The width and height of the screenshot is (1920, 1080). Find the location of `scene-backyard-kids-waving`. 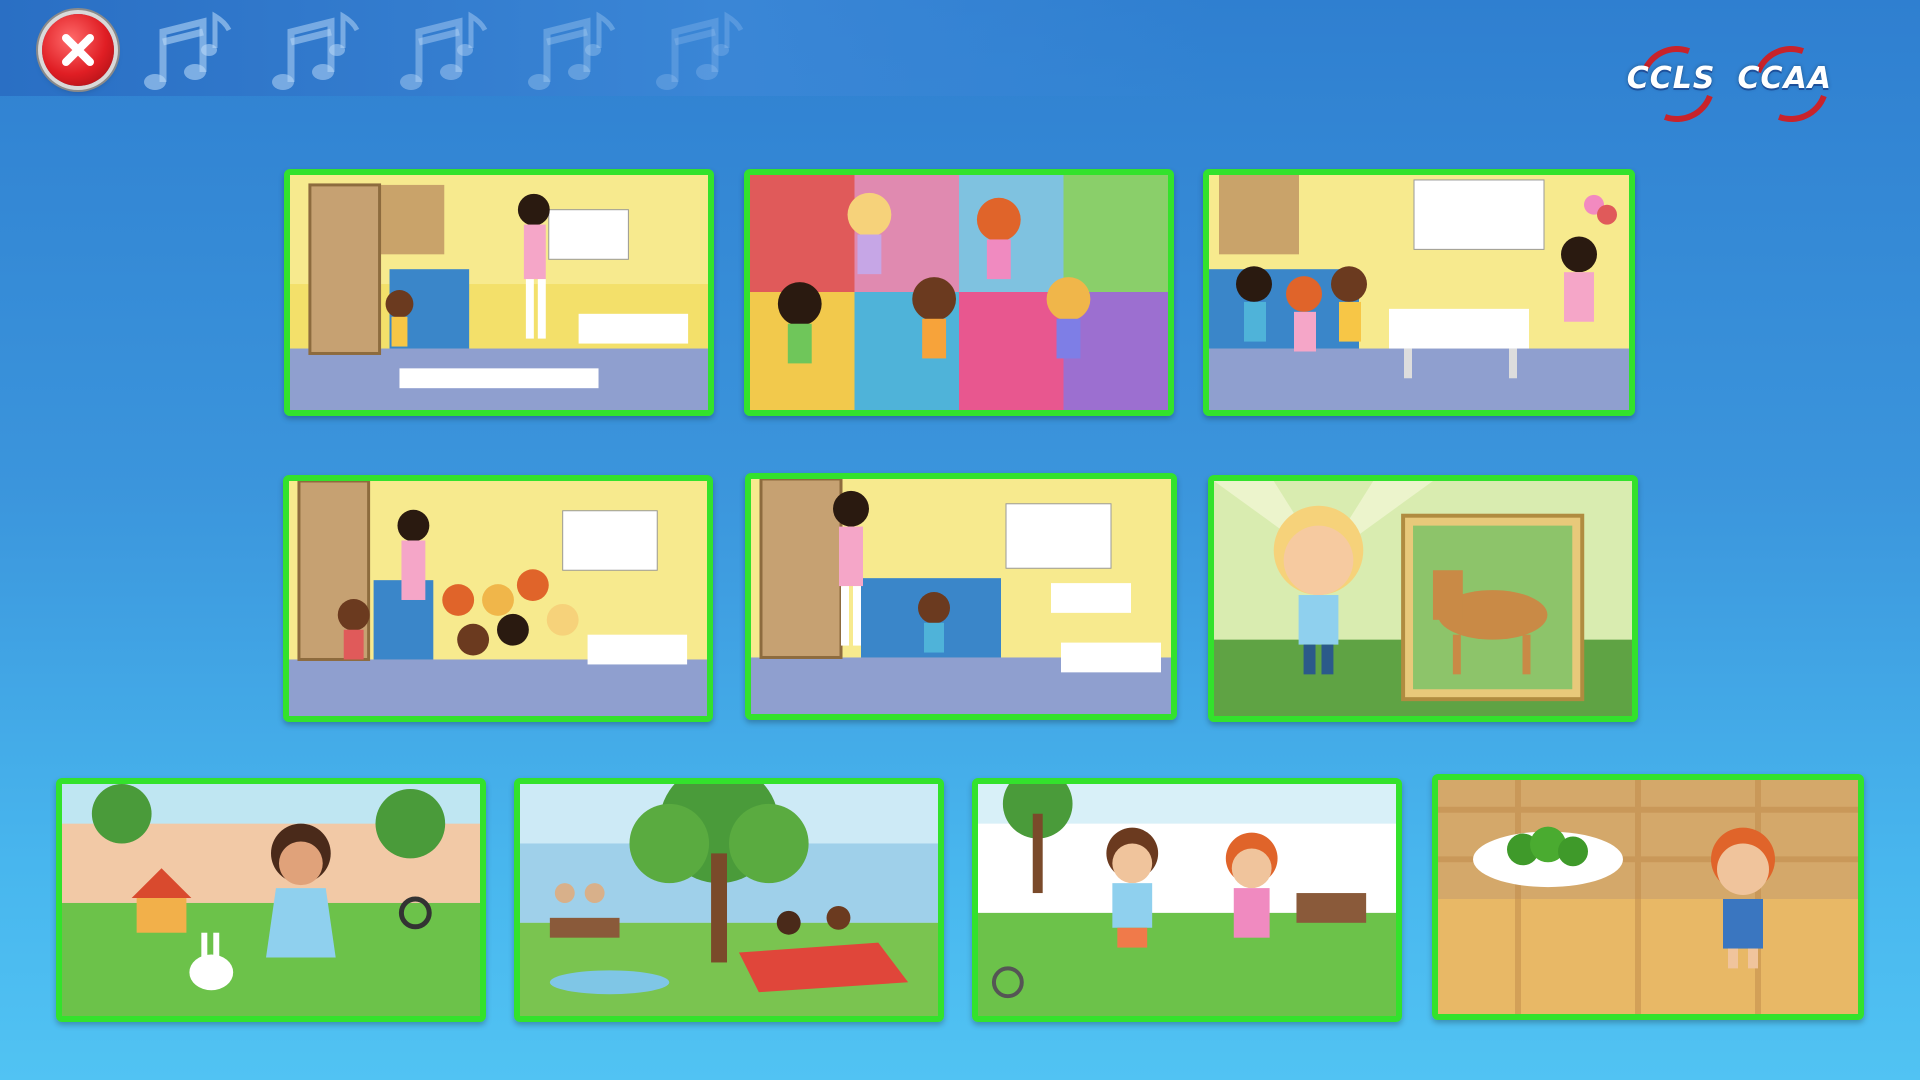

scene-backyard-kids-waving is located at coordinates (1187, 900).